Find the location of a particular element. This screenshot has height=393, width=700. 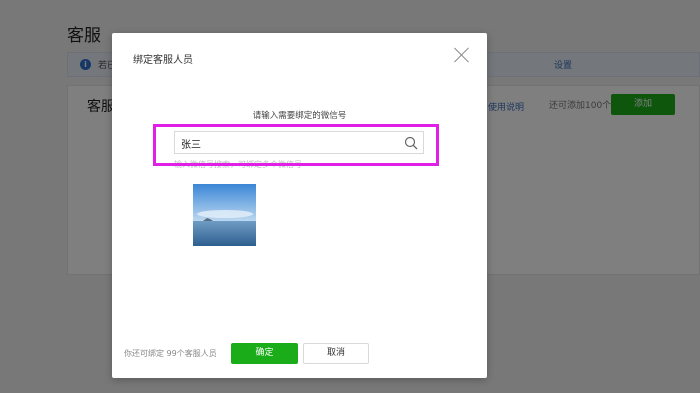

remaining-bind-text: 你还可绑定 99个客服人员 is located at coordinates (170, 353).